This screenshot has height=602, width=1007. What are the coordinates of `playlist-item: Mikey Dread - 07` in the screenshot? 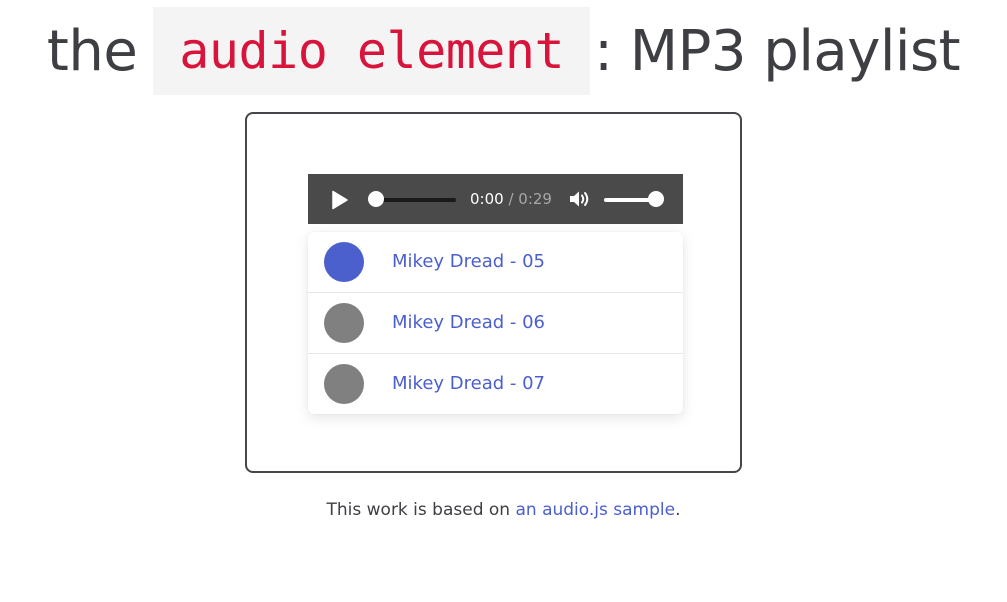 It's located at (495, 384).